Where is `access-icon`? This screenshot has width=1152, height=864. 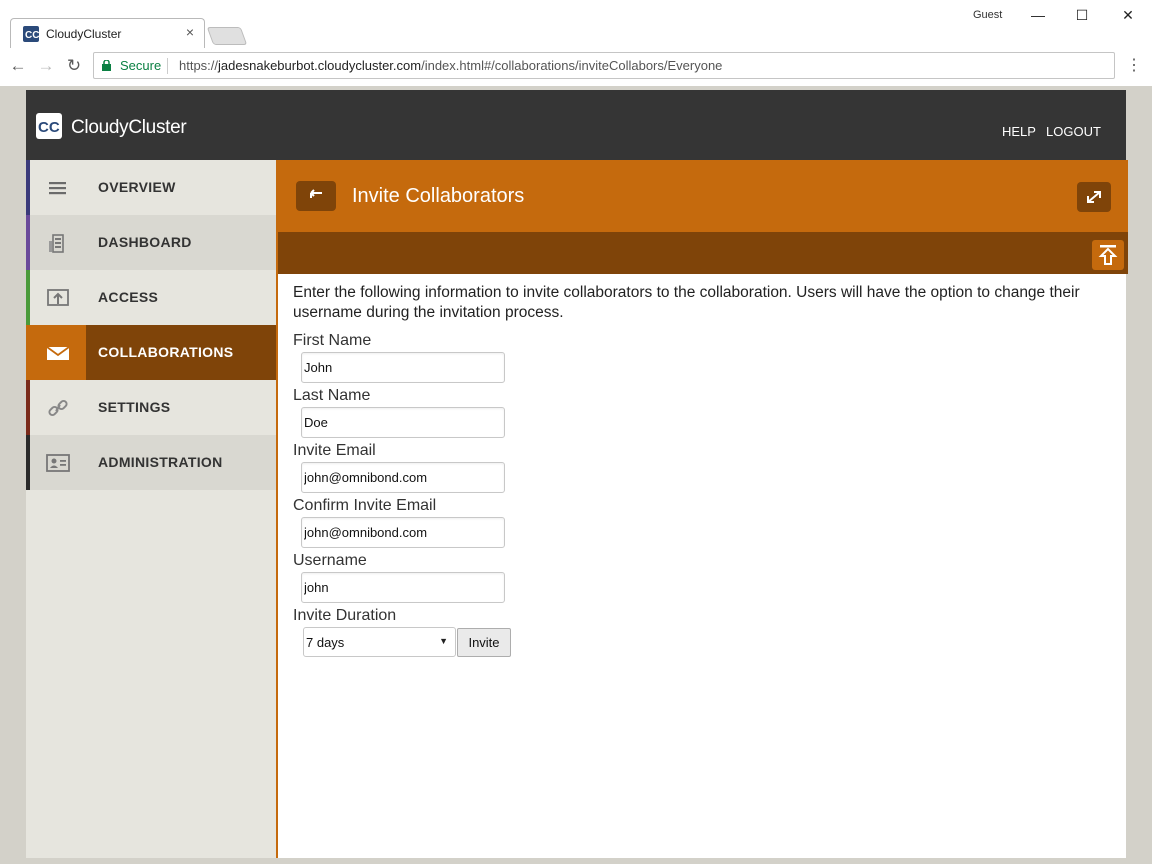
access-icon is located at coordinates (58, 297).